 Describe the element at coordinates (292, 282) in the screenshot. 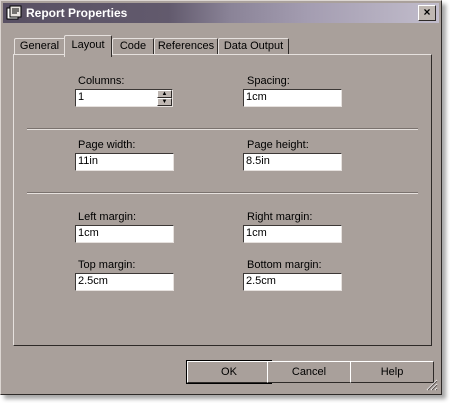

I see `bottom-margin-field: 2.5cm` at that location.